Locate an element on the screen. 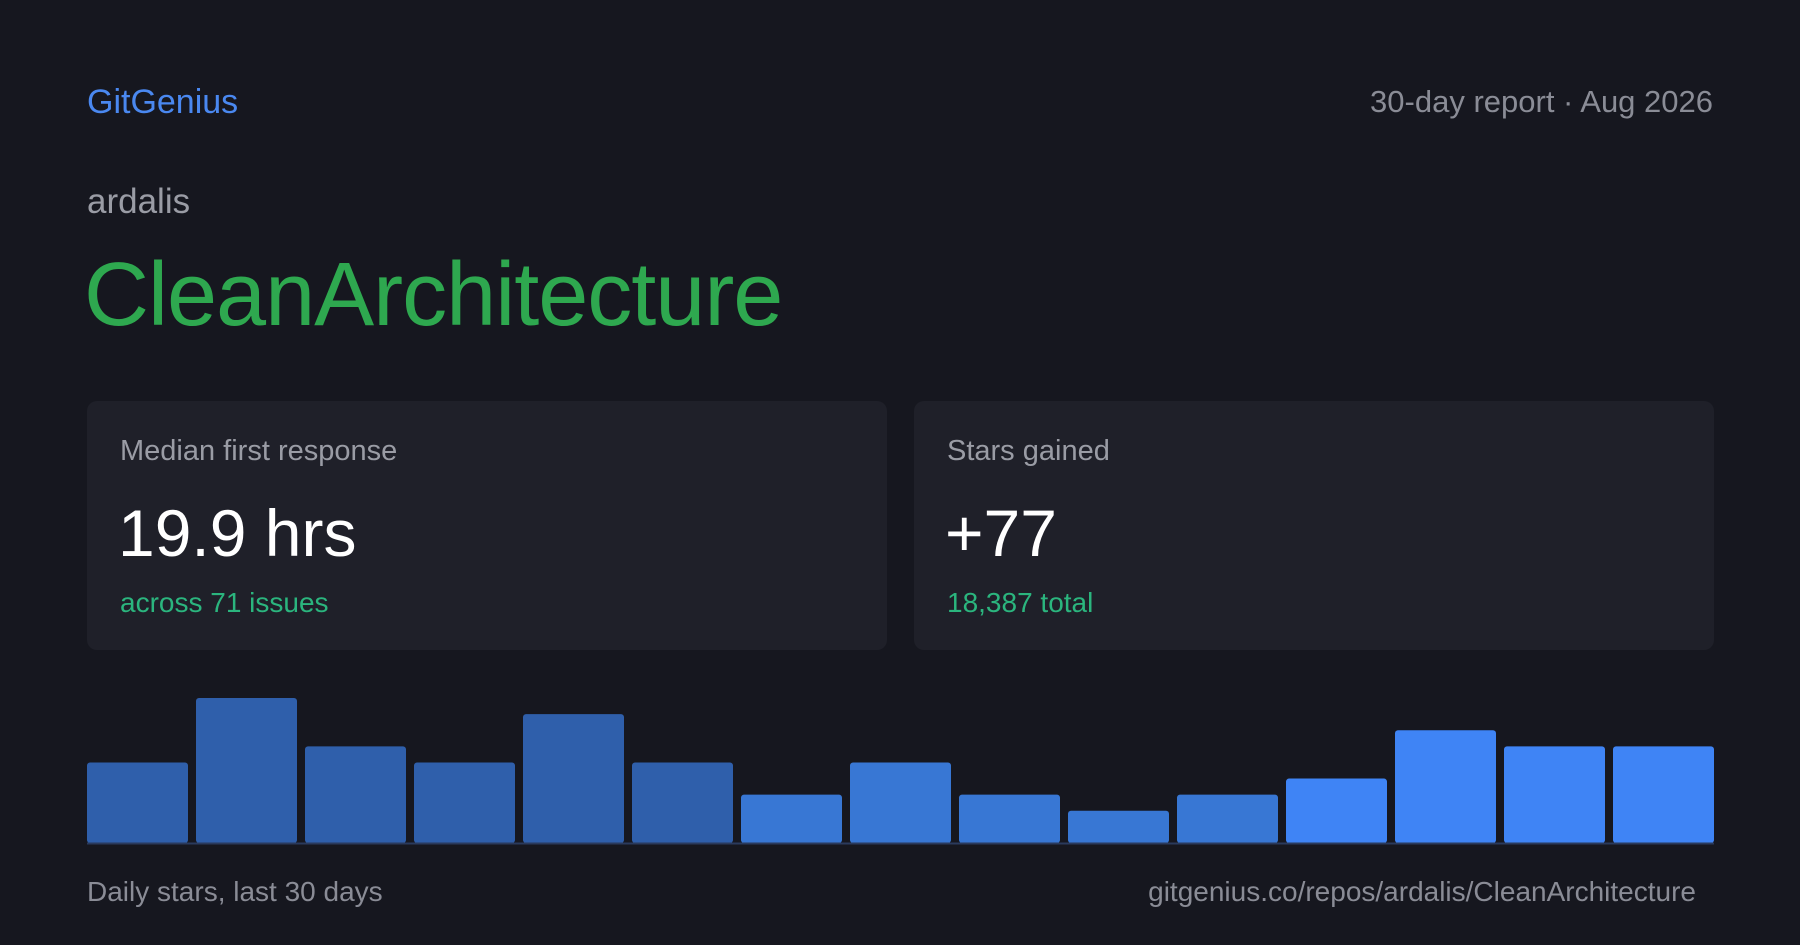 Image resolution: width=1800 pixels, height=945 pixels. stars-gained-label: Stars gained is located at coordinates (1028, 451).